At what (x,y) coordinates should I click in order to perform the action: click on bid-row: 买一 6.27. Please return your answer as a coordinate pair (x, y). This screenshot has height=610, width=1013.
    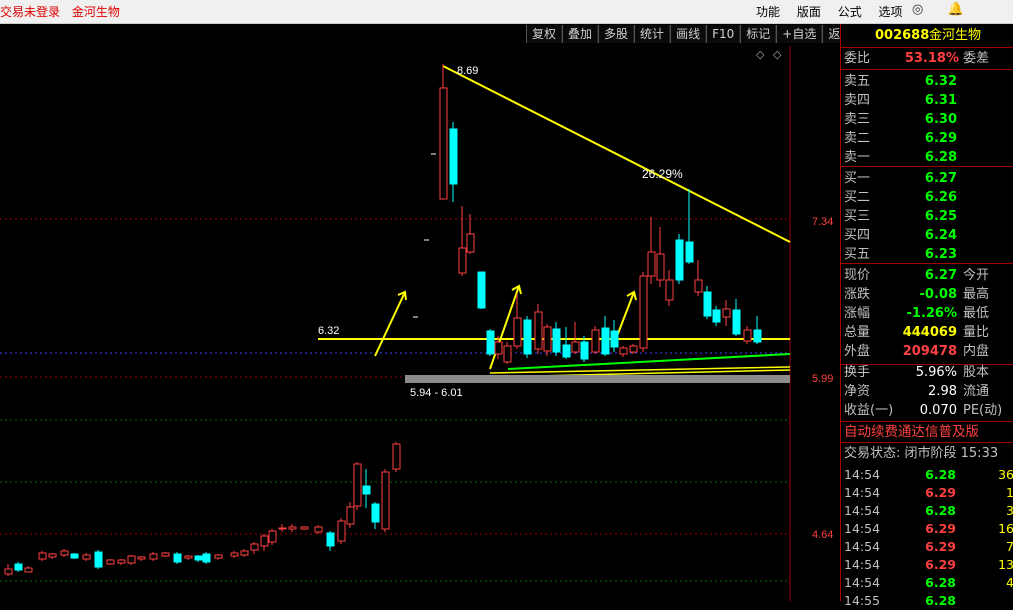
    Looking at the image, I should click on (927, 178).